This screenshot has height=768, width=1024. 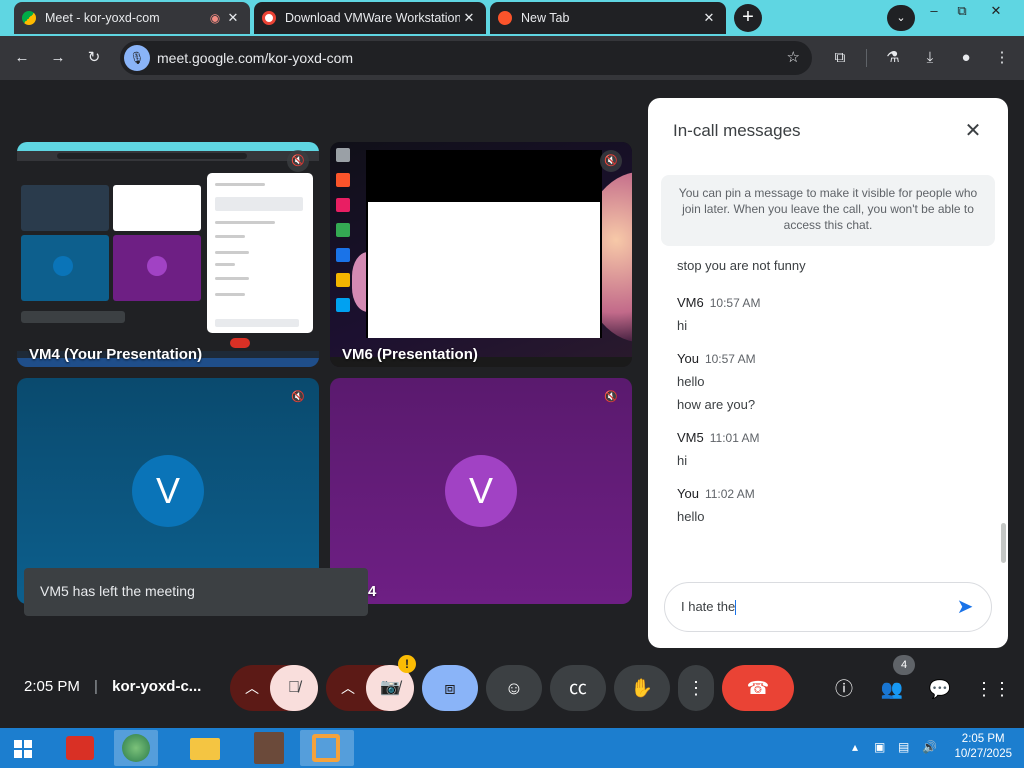 I want to click on message-sender: You, so click(x=688, y=493).